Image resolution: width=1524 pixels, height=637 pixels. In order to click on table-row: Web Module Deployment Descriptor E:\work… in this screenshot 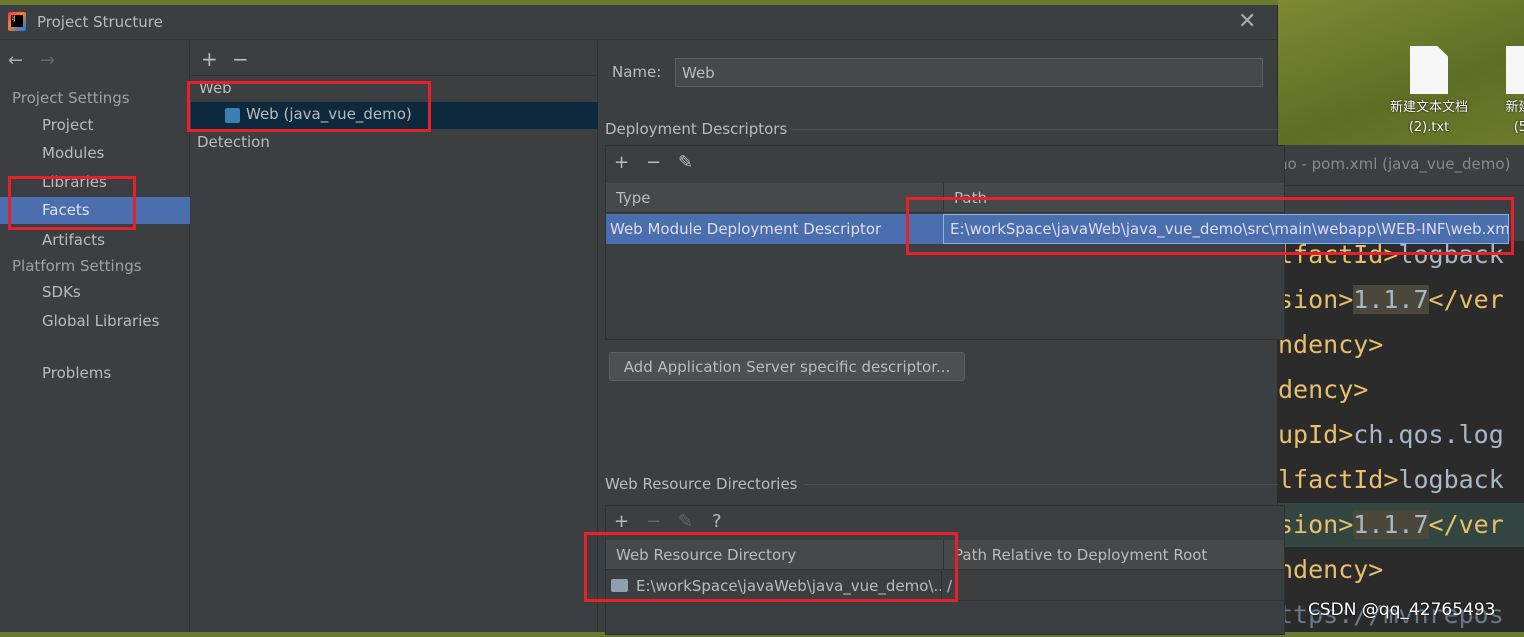, I will do `click(1057, 229)`.